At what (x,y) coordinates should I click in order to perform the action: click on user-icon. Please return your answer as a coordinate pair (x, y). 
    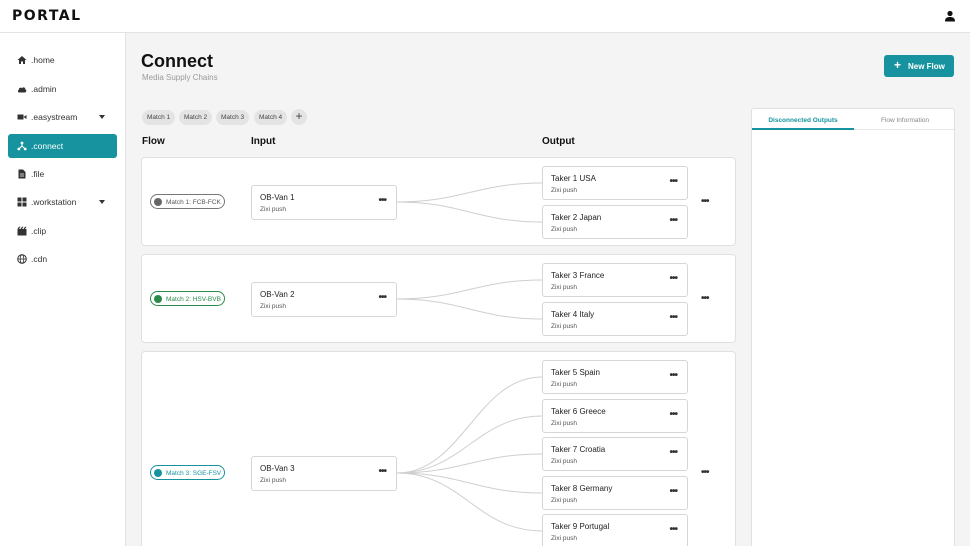
    Looking at the image, I should click on (950, 16).